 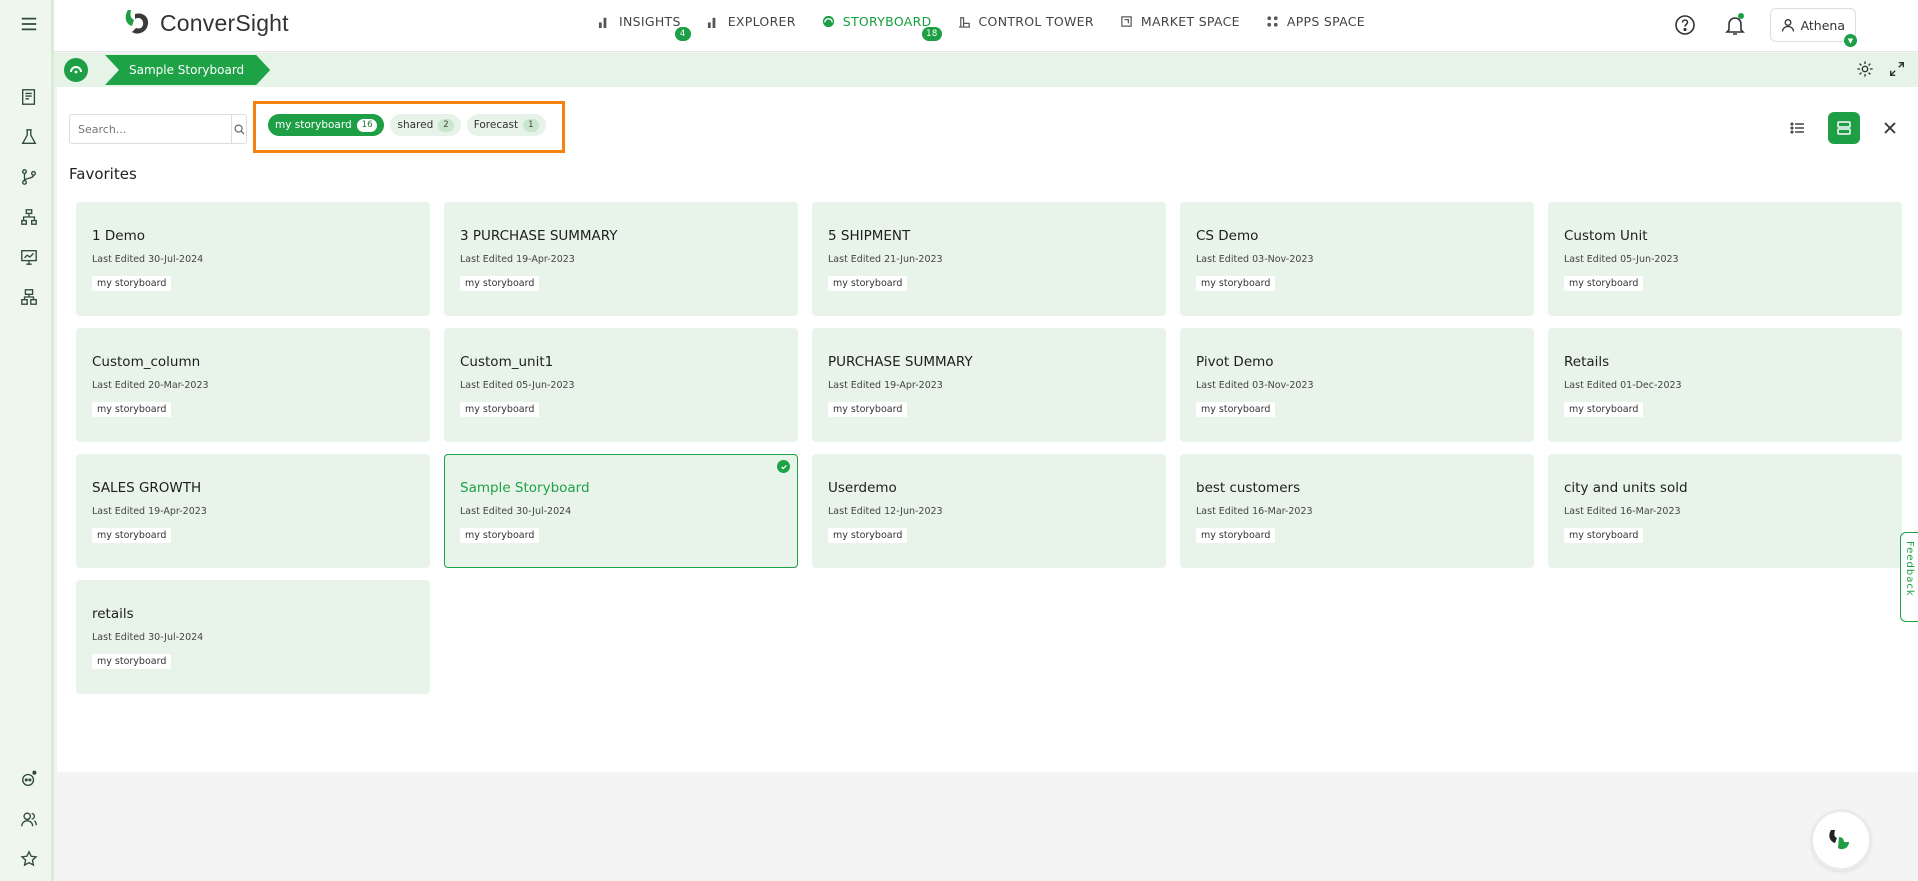 I want to click on card-title: Userdemo, so click(x=862, y=488).